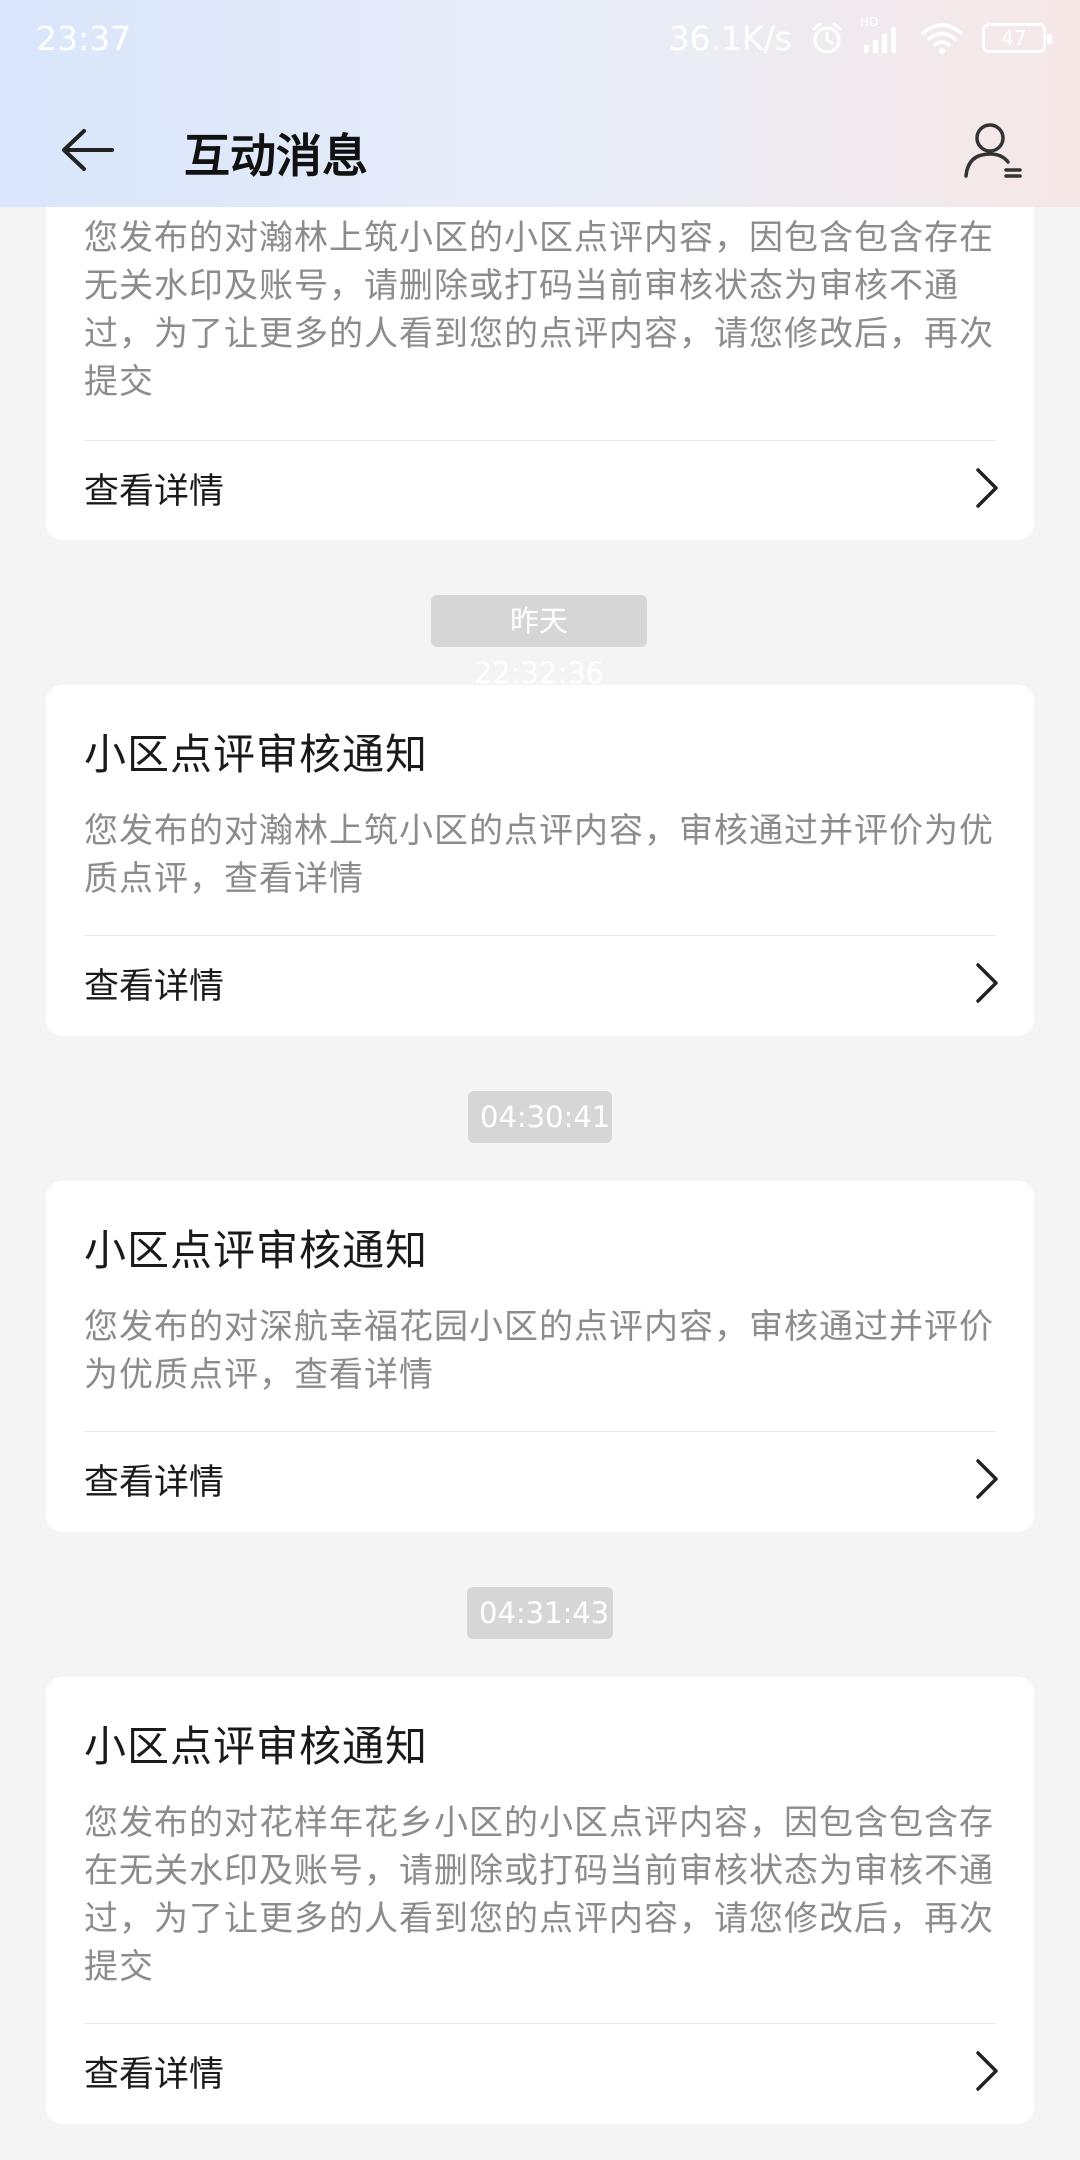  Describe the element at coordinates (827, 38) in the screenshot. I see `alarm-icon` at that location.